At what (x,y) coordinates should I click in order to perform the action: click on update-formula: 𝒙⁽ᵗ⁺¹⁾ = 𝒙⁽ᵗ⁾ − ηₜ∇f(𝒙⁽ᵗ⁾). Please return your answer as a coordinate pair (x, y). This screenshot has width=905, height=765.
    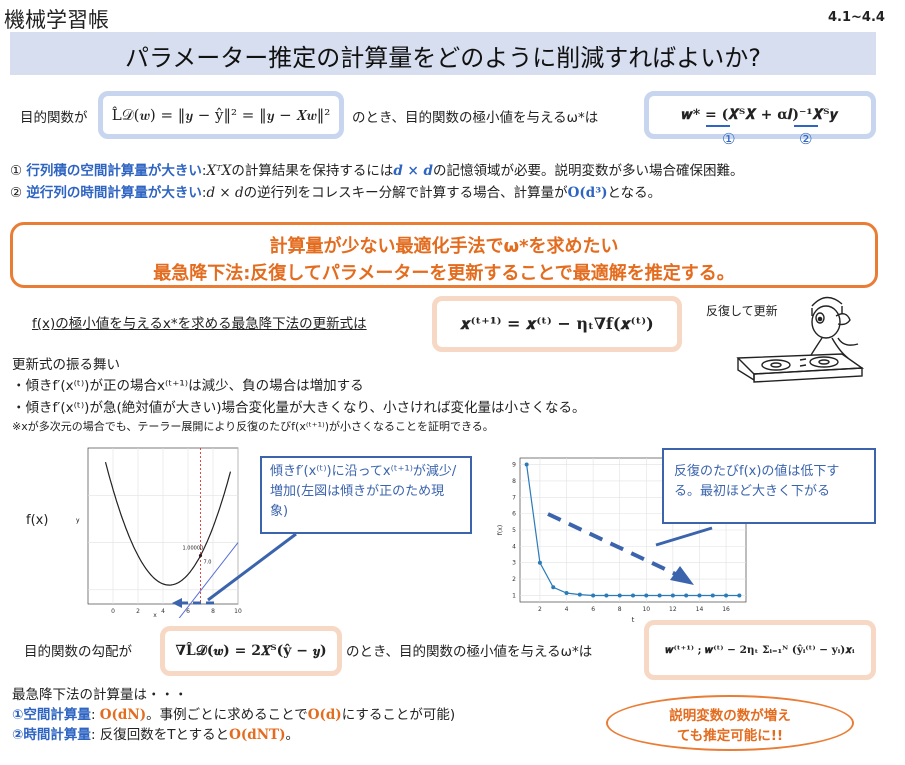
    Looking at the image, I should click on (557, 323).